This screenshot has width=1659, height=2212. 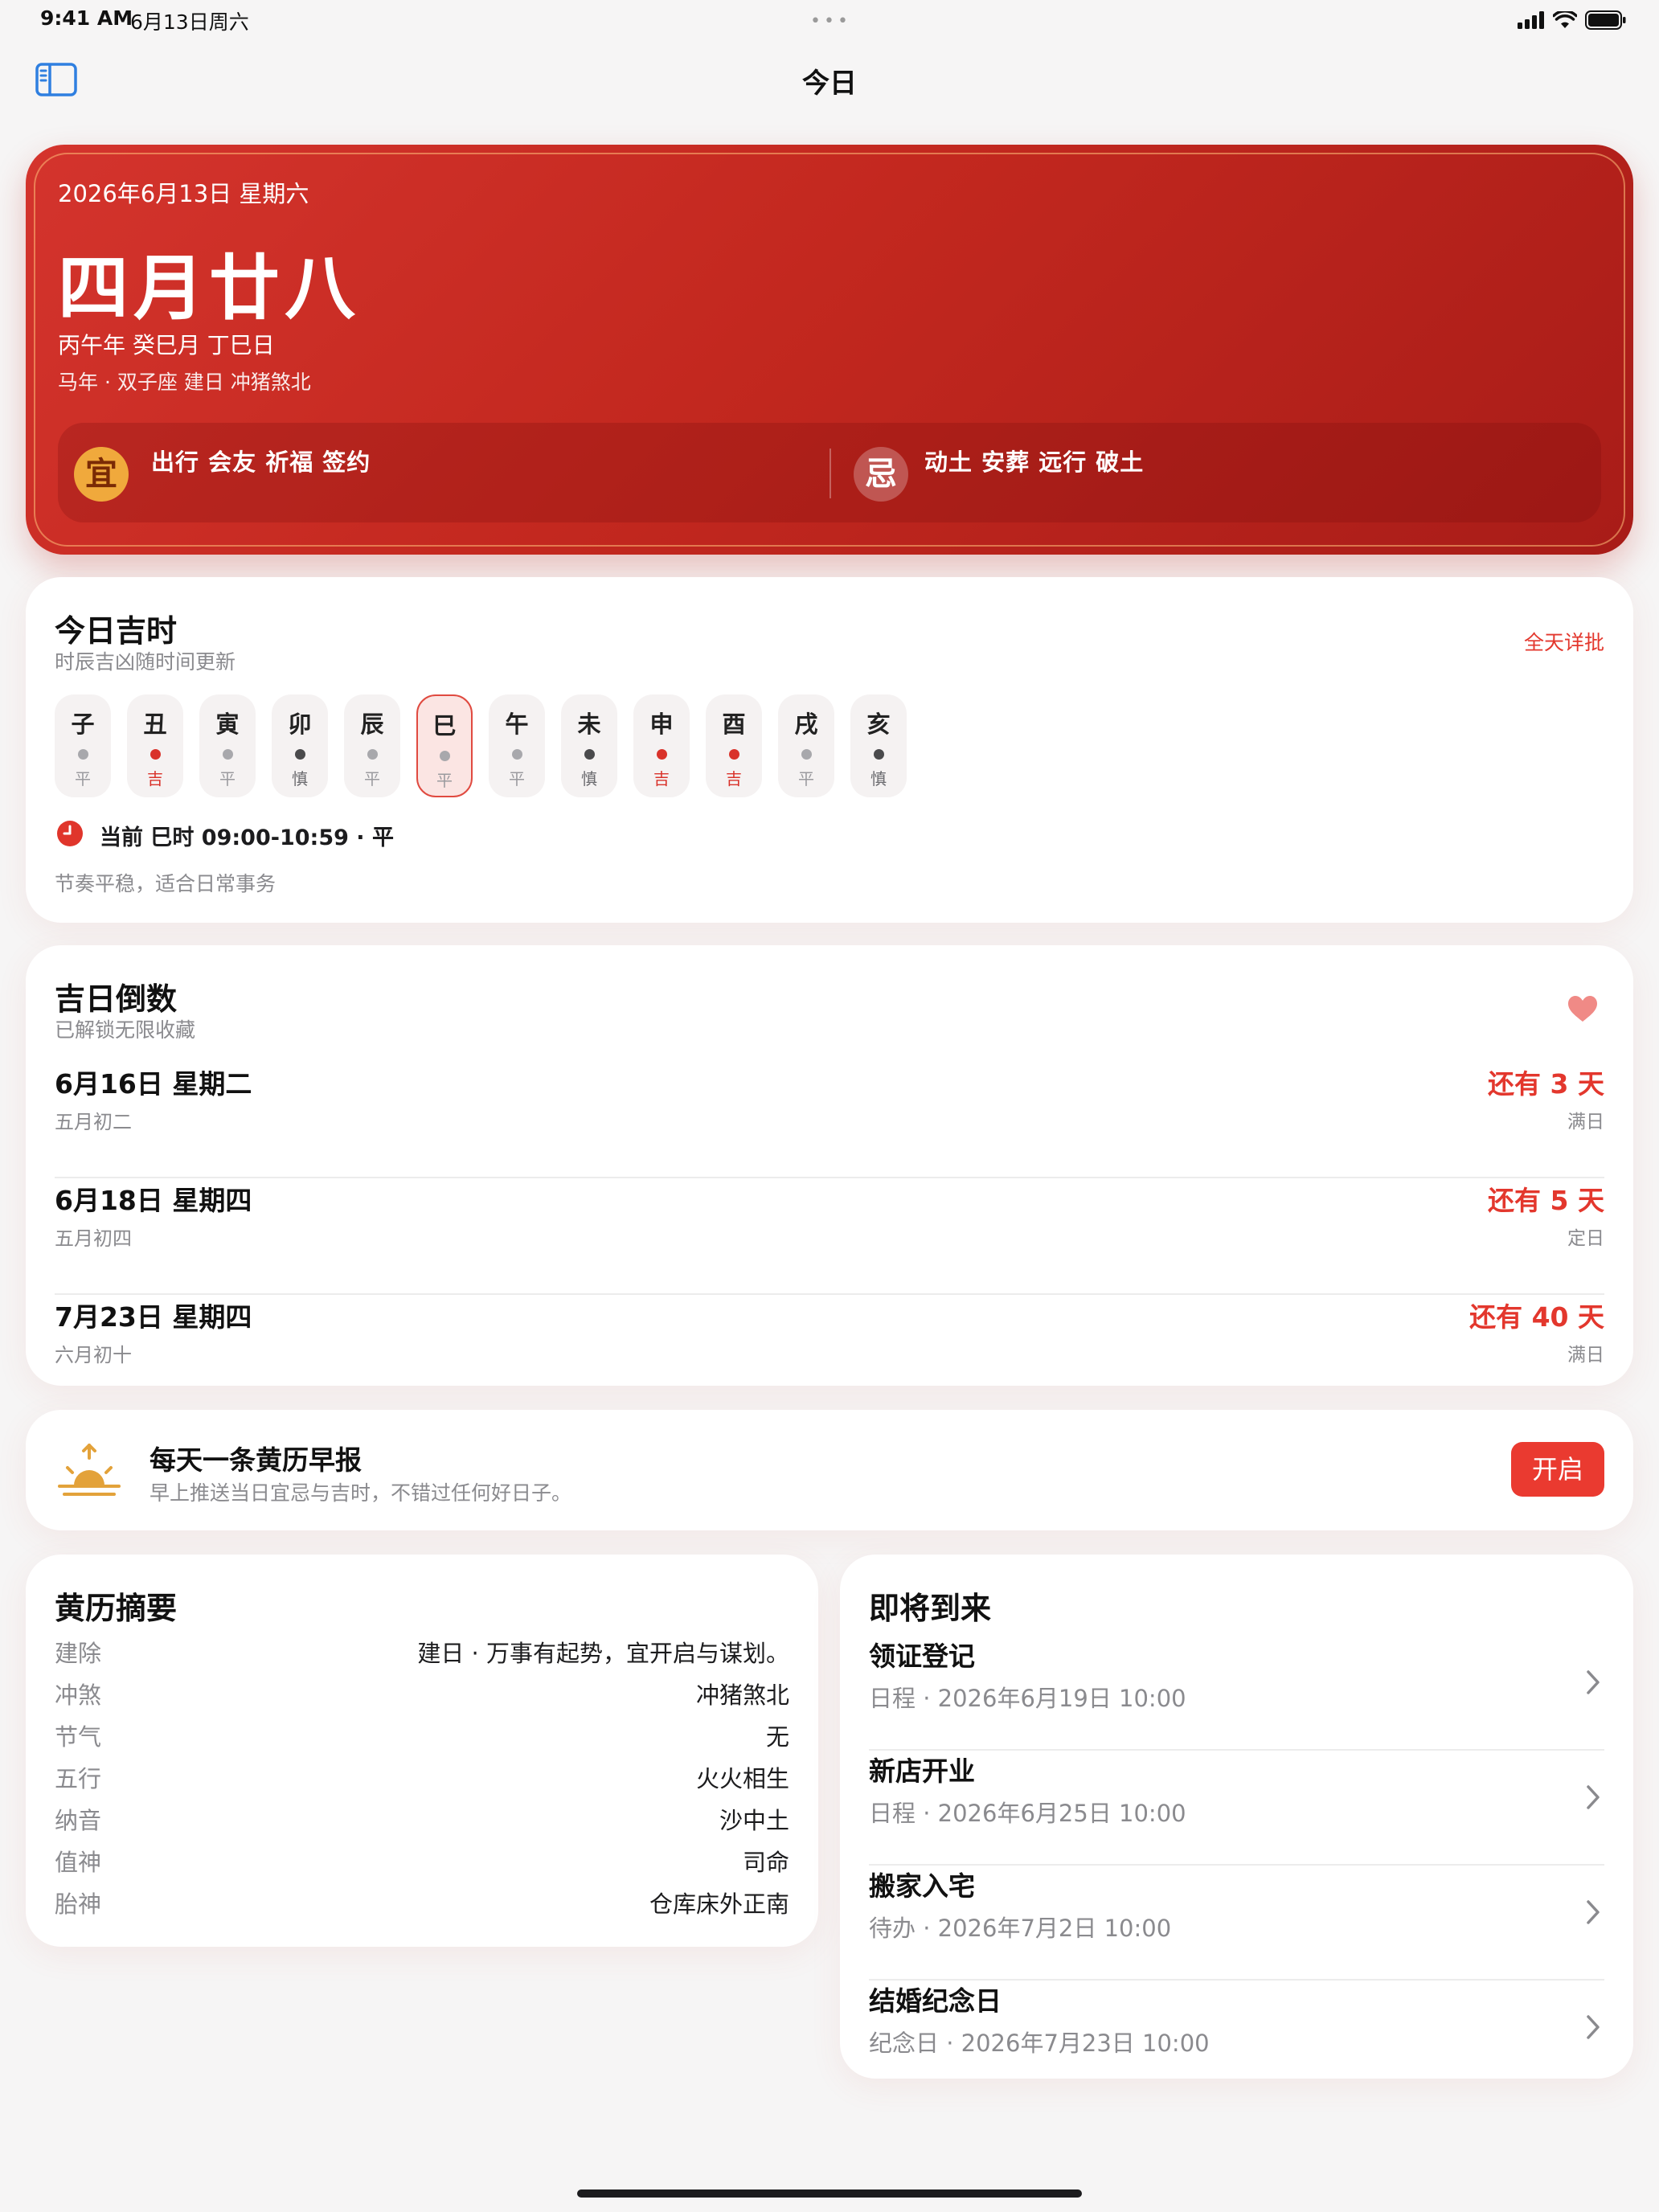 What do you see at coordinates (742, 1695) in the screenshot?
I see `summary-value: 冲猪煞北` at bounding box center [742, 1695].